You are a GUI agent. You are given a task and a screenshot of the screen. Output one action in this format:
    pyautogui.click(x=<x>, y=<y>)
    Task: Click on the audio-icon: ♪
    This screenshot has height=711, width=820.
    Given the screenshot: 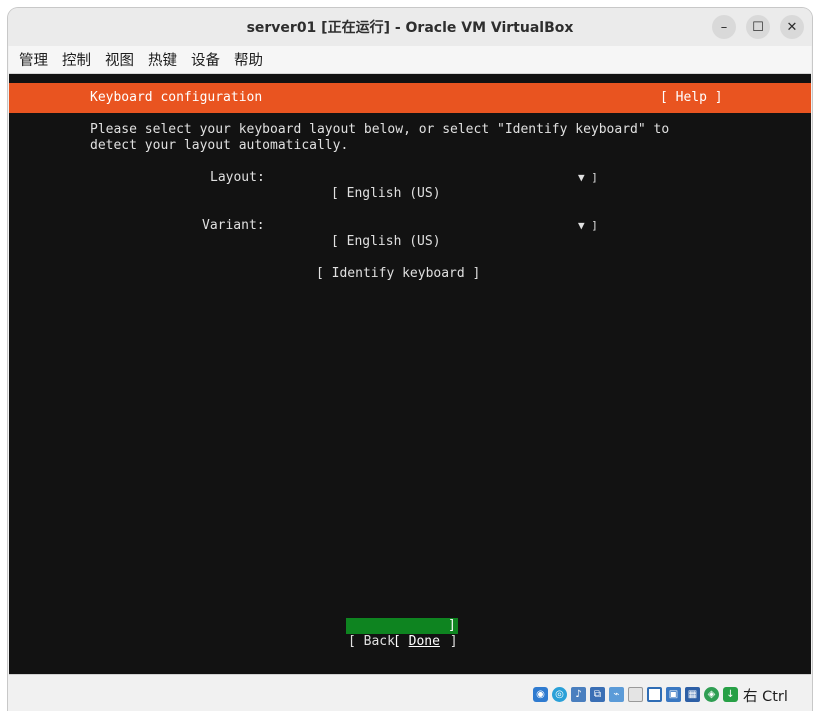 What is the action you would take?
    pyautogui.click(x=578, y=694)
    